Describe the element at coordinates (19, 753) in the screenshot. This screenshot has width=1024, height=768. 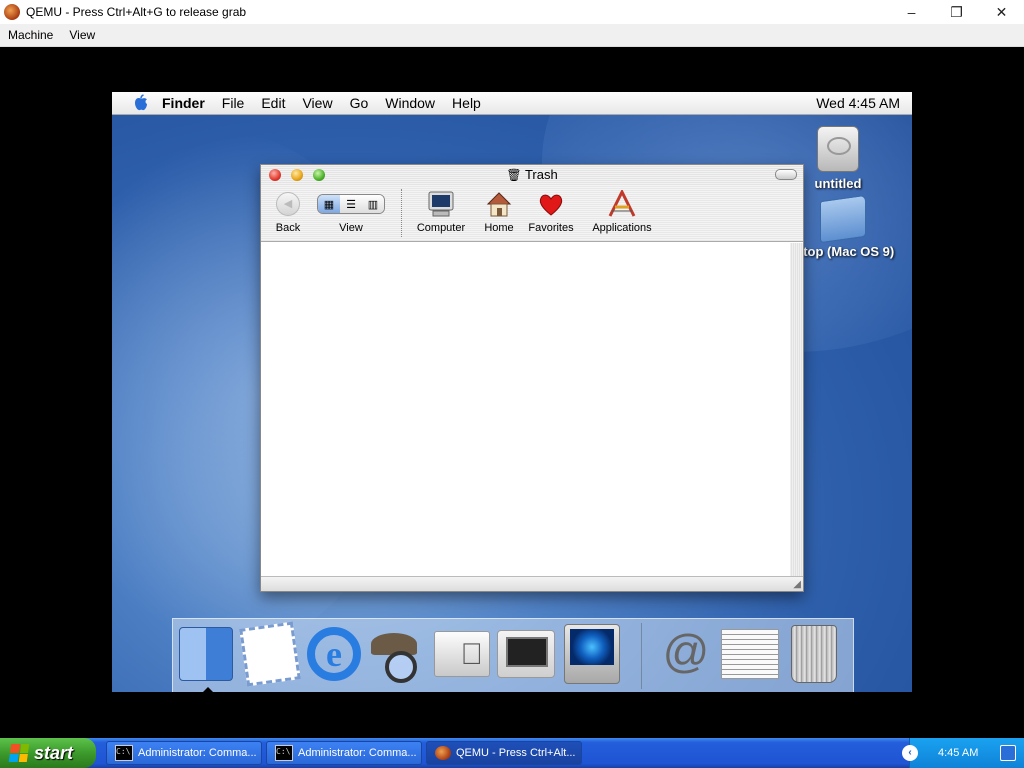
I see `windows-logo-icon` at that location.